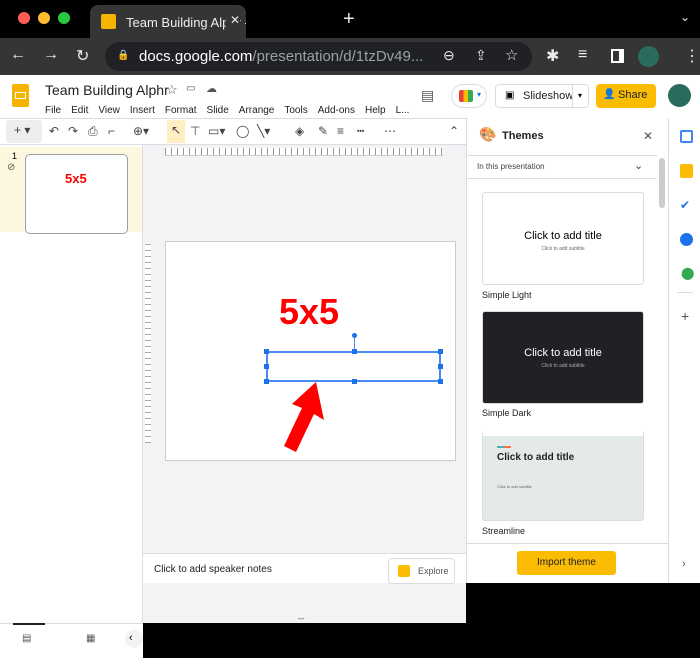 This screenshot has height=658, width=700. What do you see at coordinates (44, 18) in the screenshot?
I see `minimize-window-button` at bounding box center [44, 18].